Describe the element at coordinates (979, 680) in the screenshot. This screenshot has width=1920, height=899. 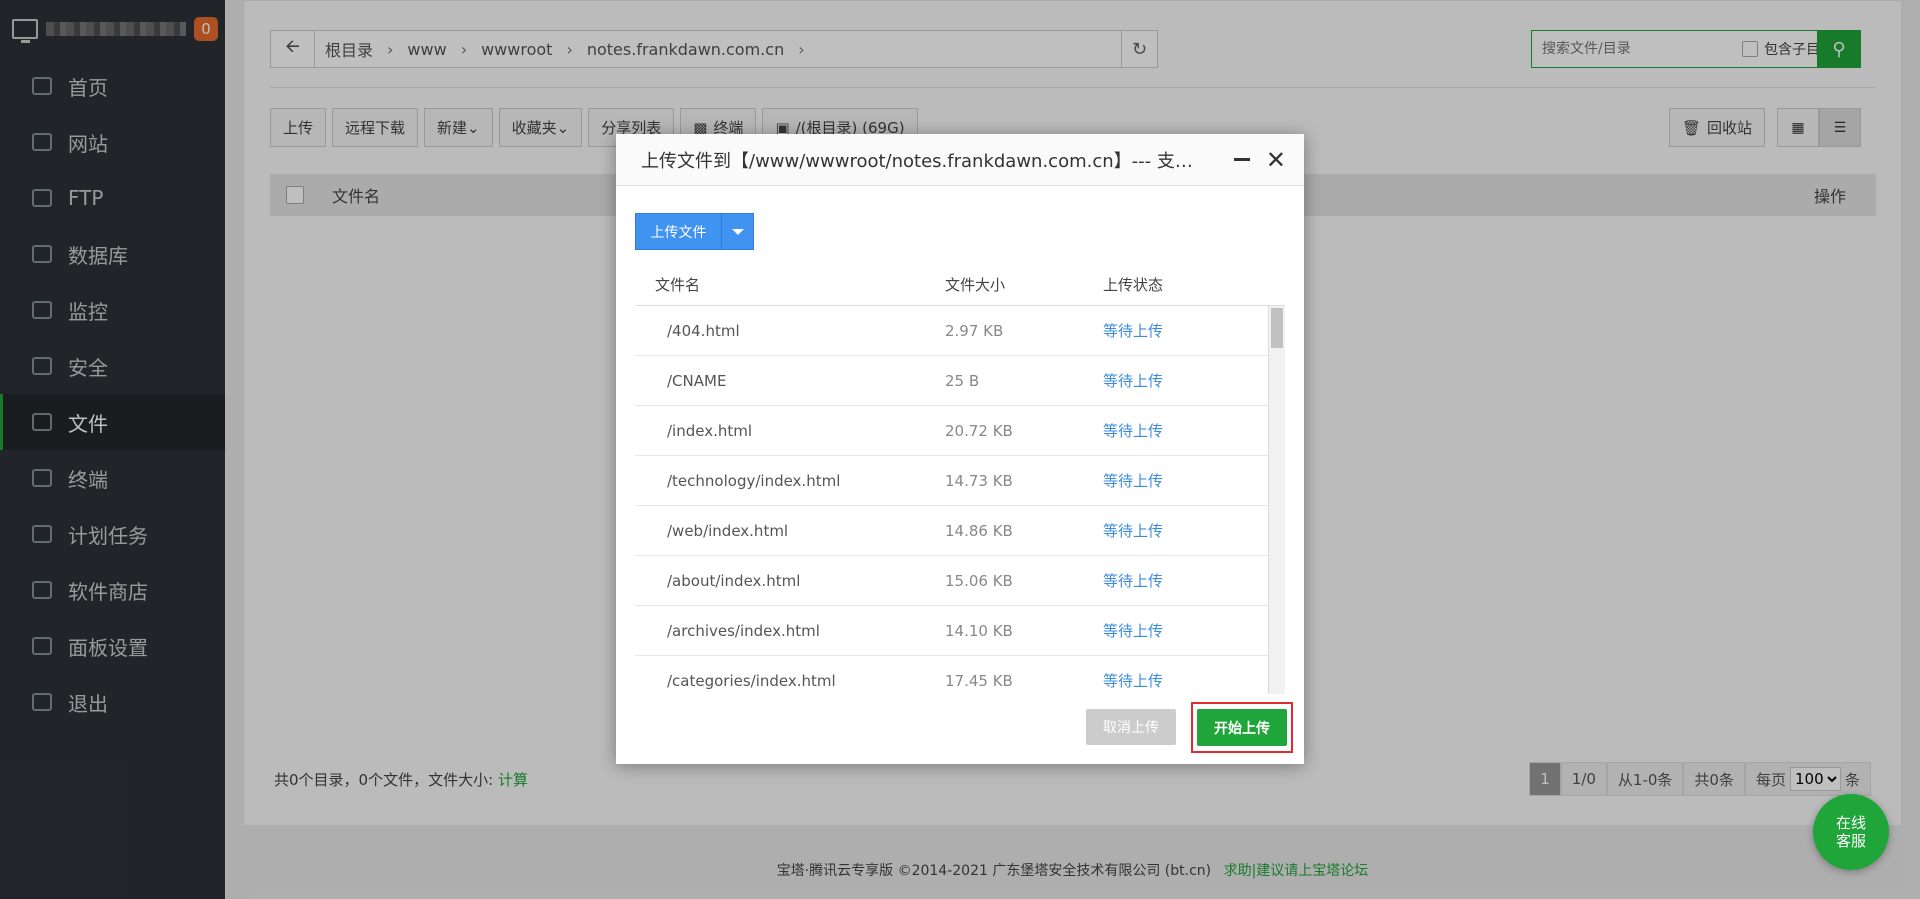
I see `file-size: 17.45 KB` at that location.